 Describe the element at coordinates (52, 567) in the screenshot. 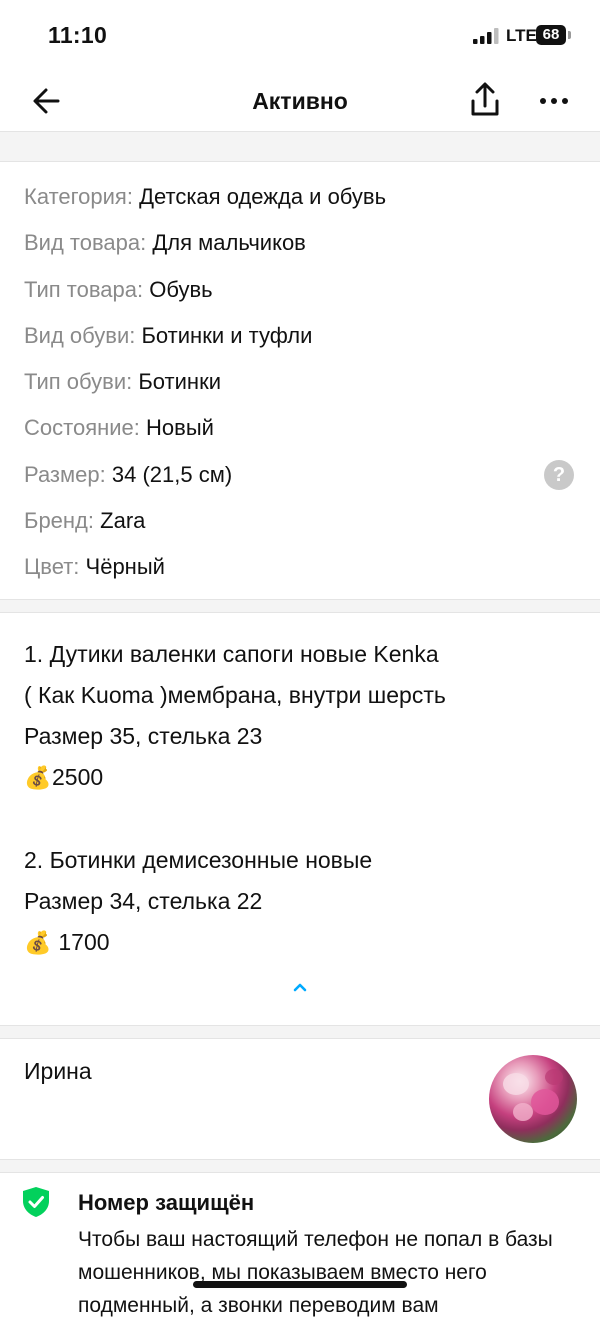

I see `param-label: Цвет:` at that location.